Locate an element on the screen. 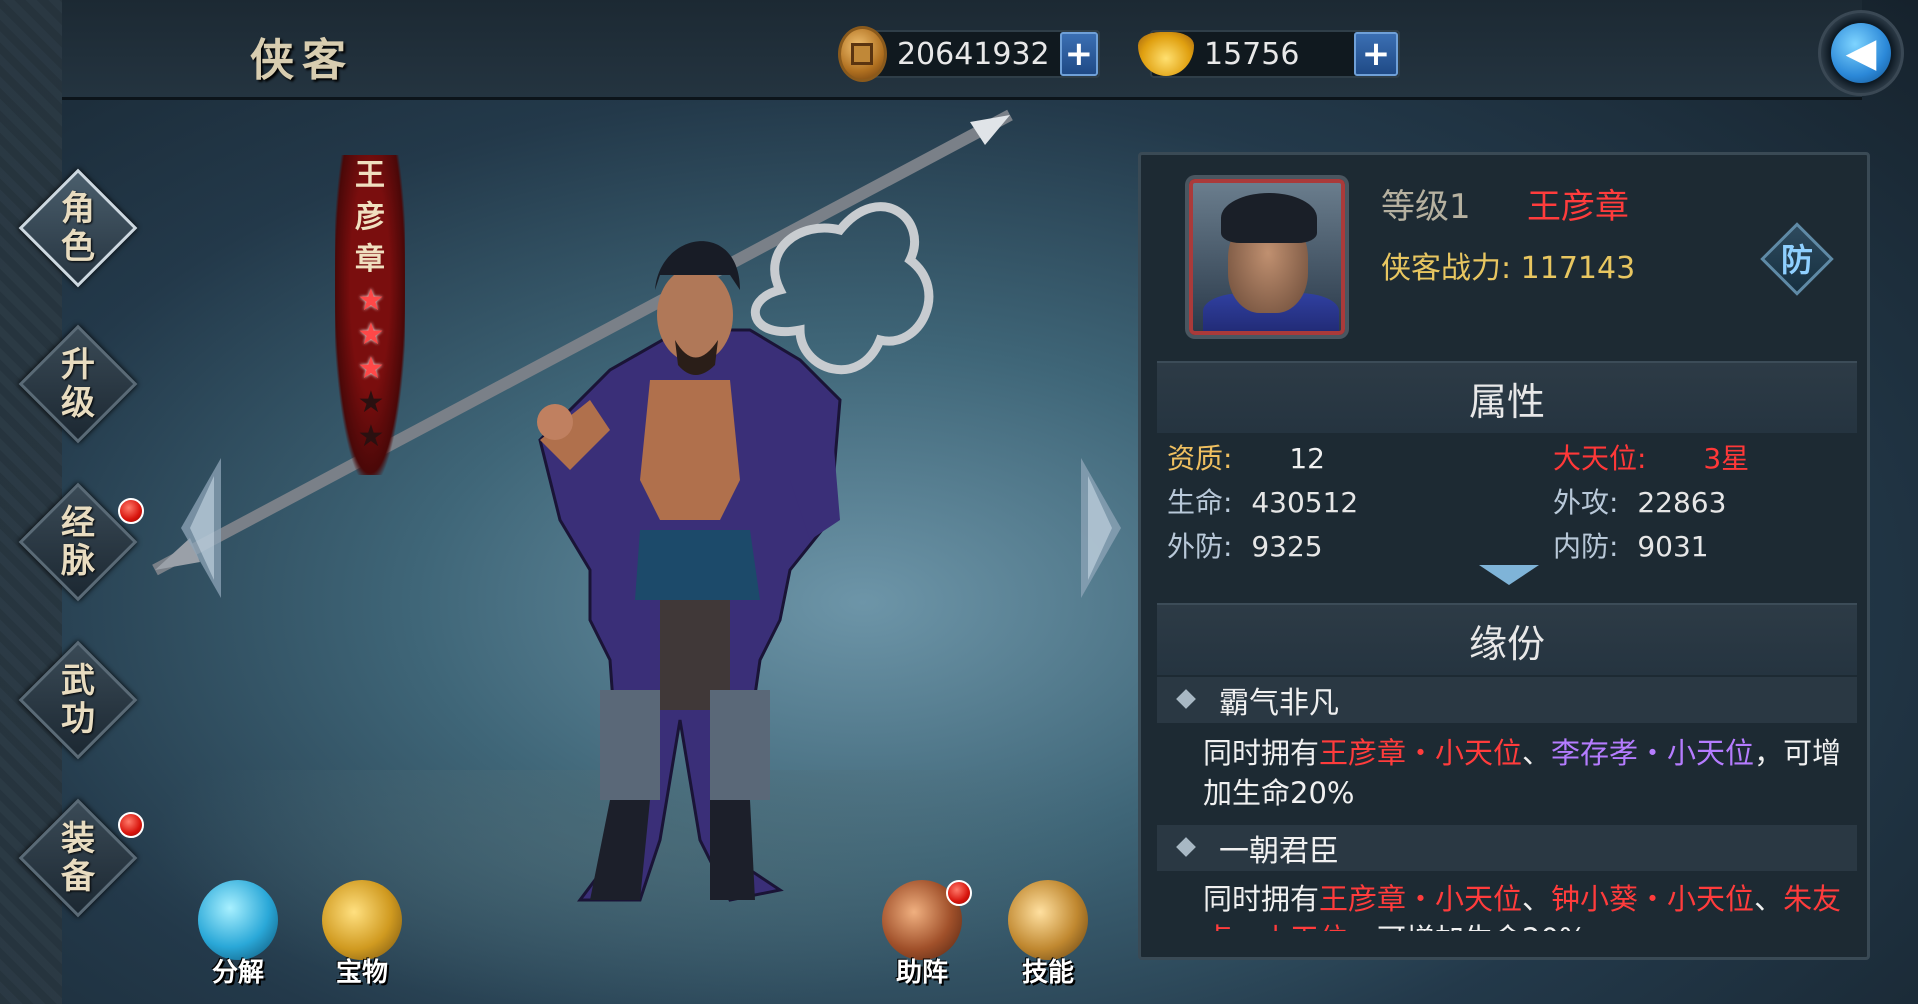  coin-counter: 20641932 + is located at coordinates (969, 54).